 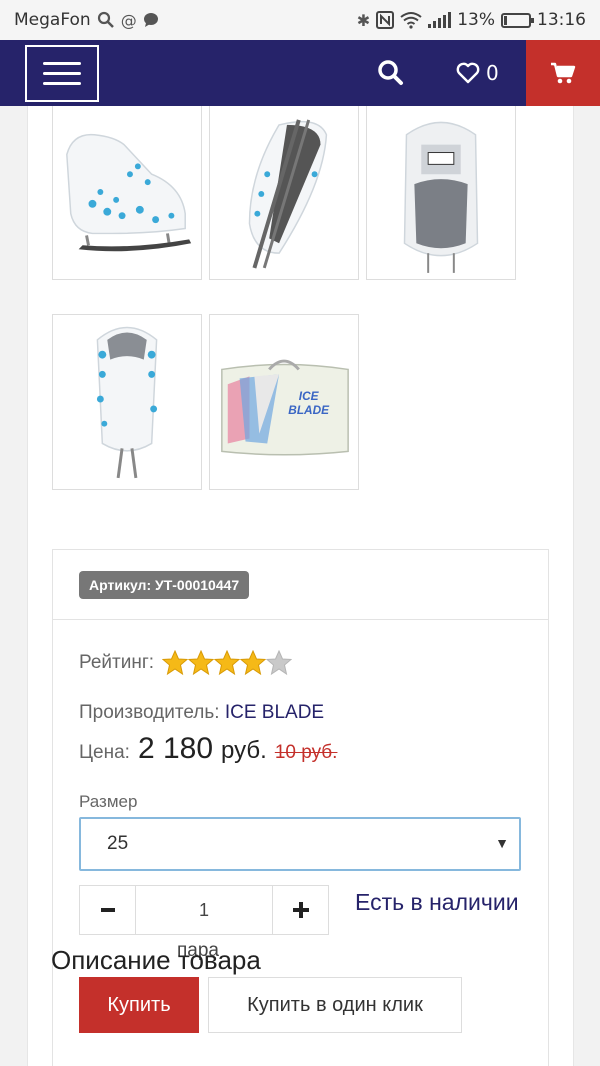 What do you see at coordinates (437, 902) in the screenshot?
I see `stock-status: Есть в наличии` at bounding box center [437, 902].